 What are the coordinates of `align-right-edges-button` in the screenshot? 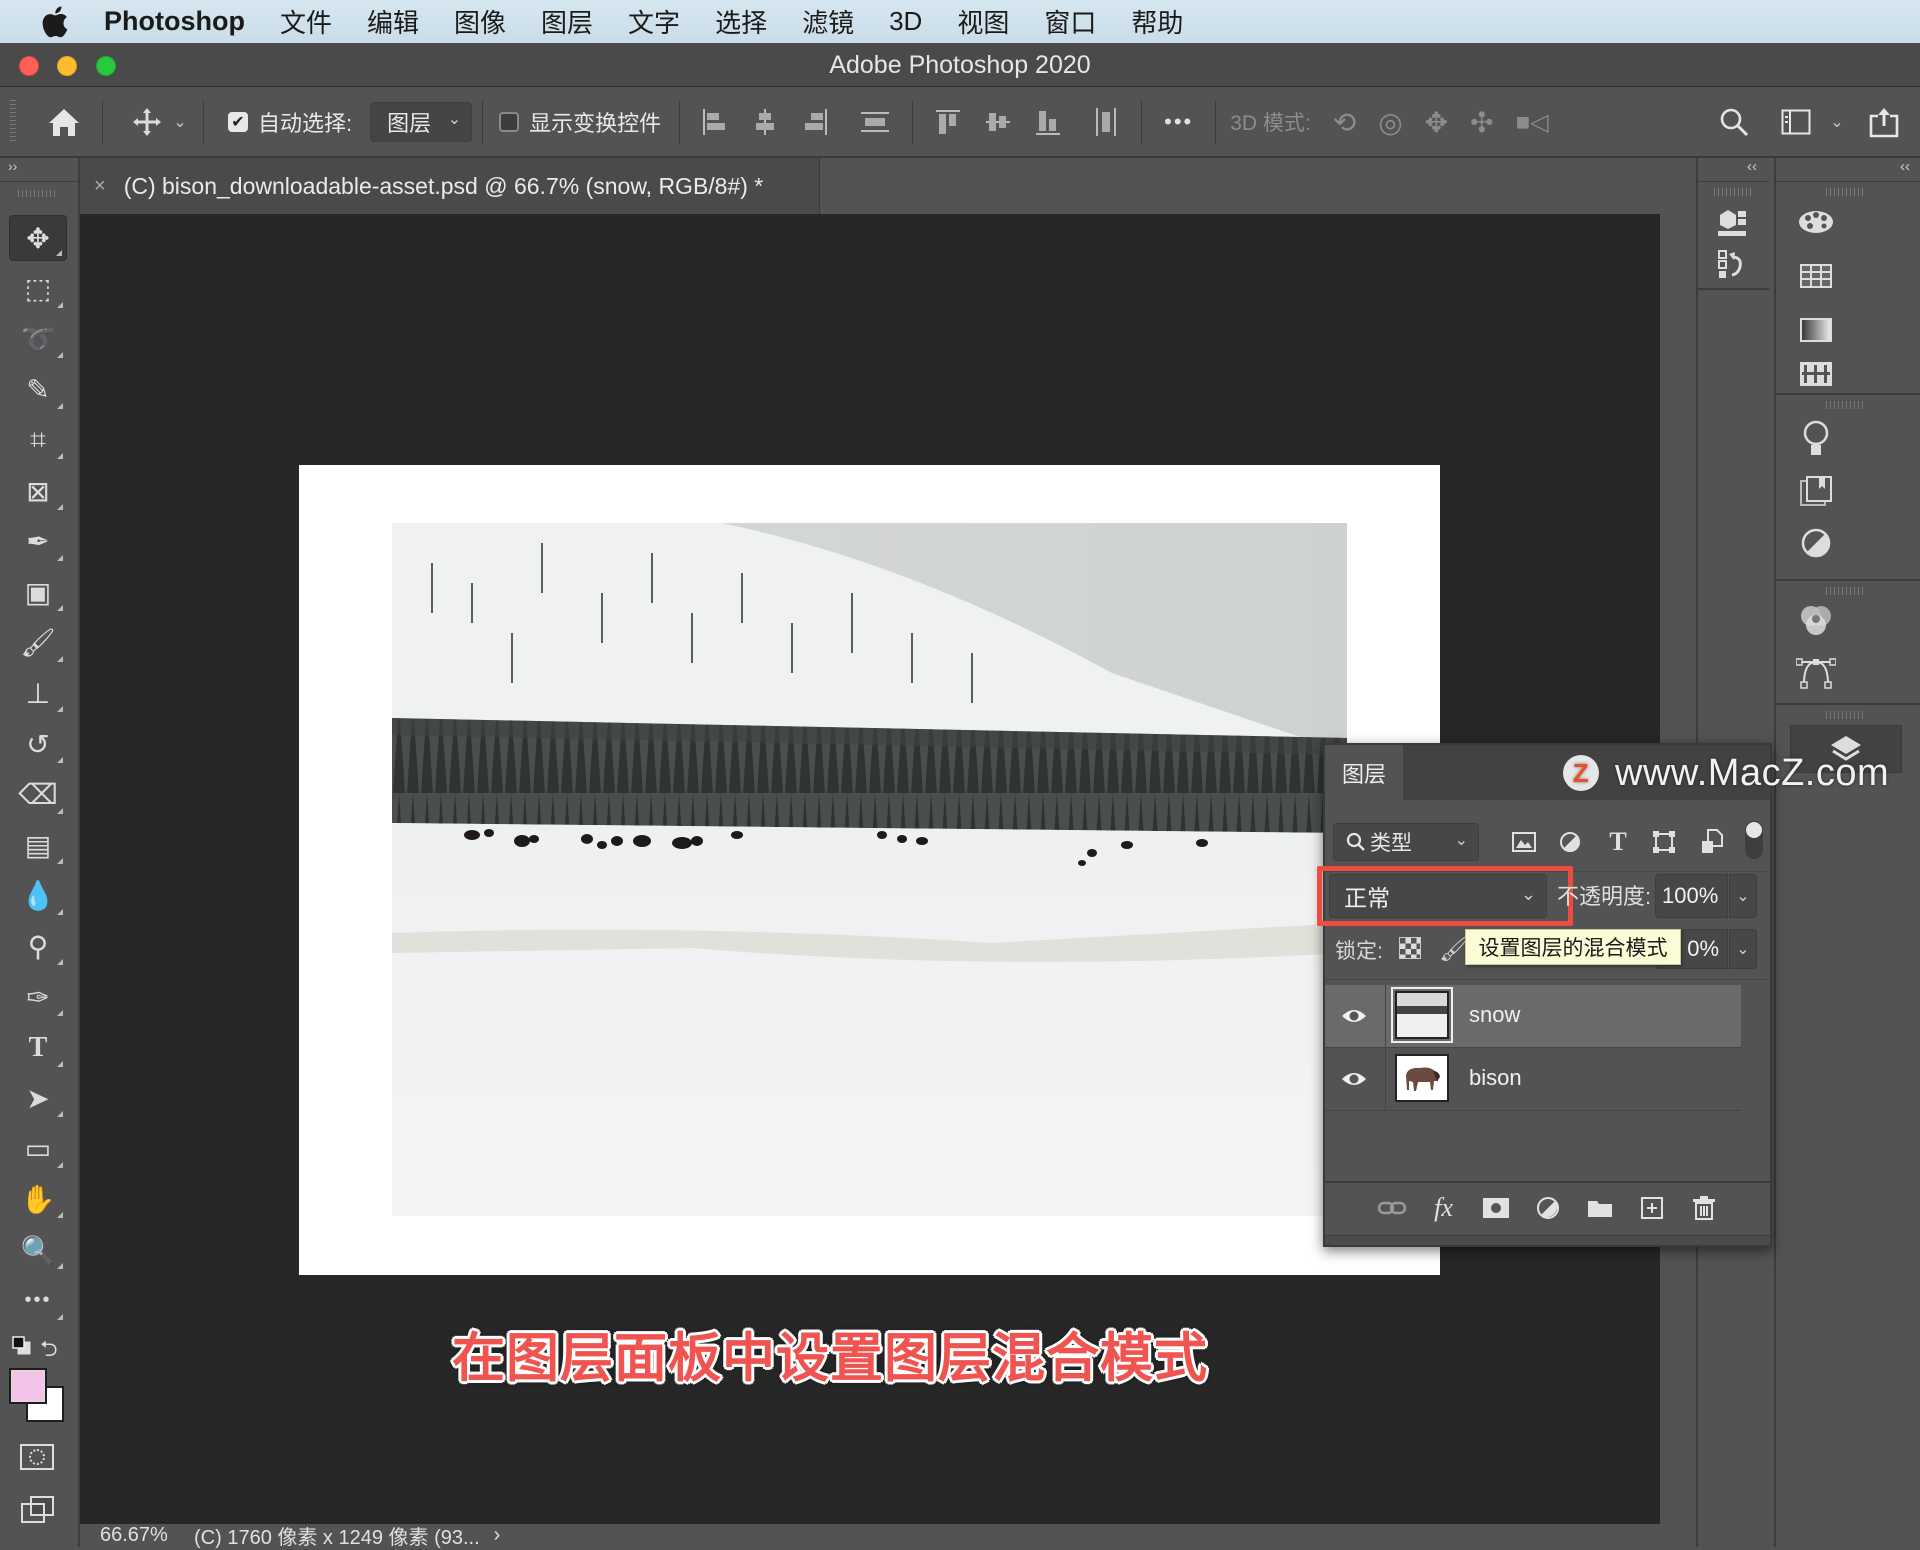 It's located at (815, 122).